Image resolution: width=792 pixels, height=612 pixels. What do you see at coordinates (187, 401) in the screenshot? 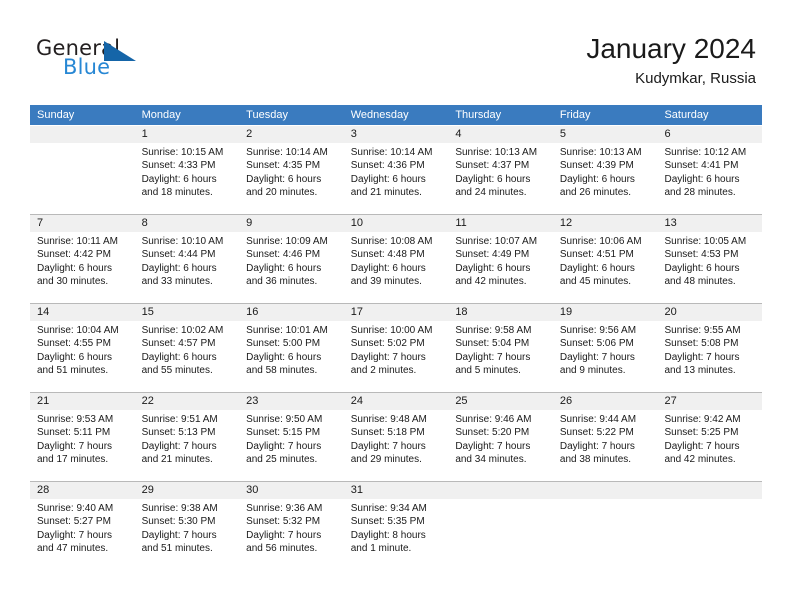
I see `day-number: 22` at bounding box center [187, 401].